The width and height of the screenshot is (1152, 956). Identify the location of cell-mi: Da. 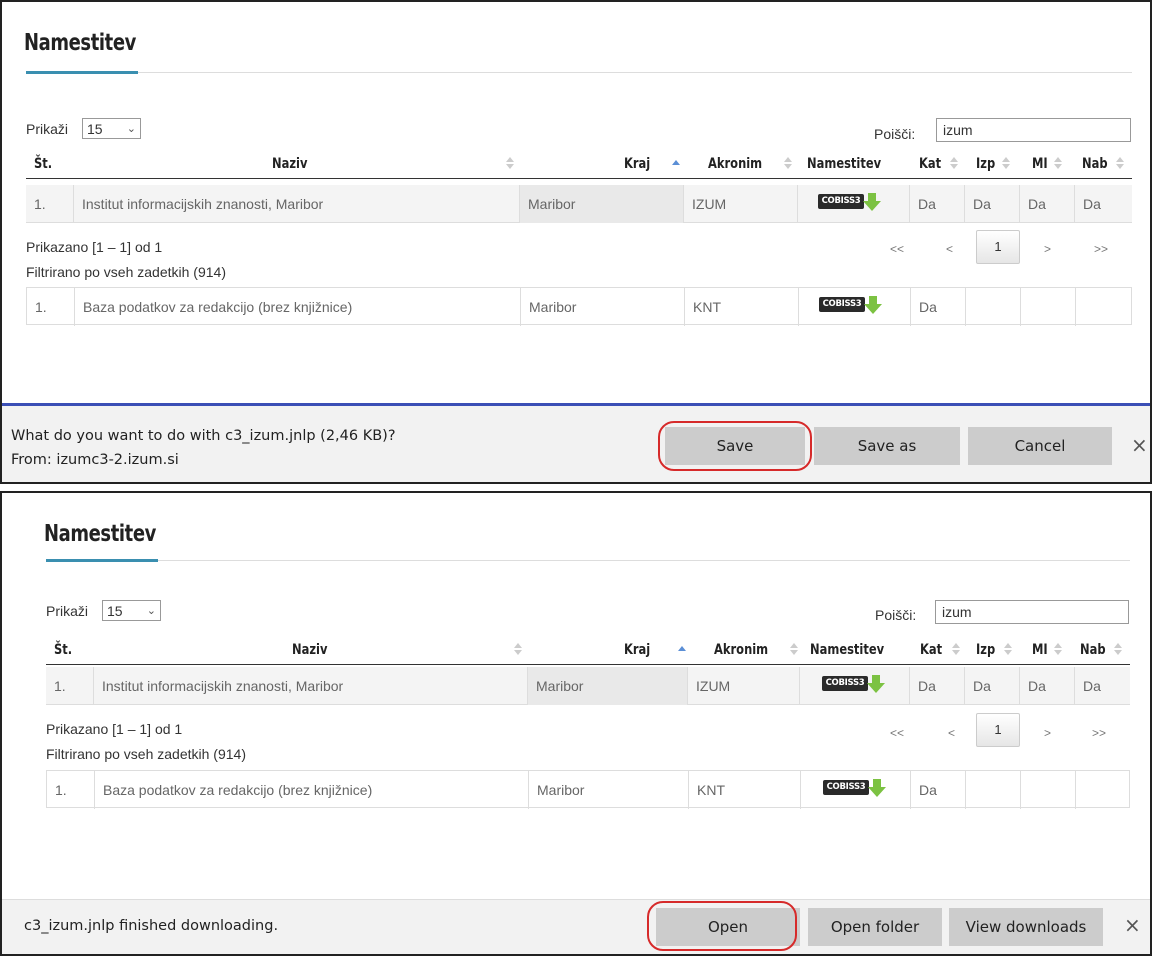
(1047, 686).